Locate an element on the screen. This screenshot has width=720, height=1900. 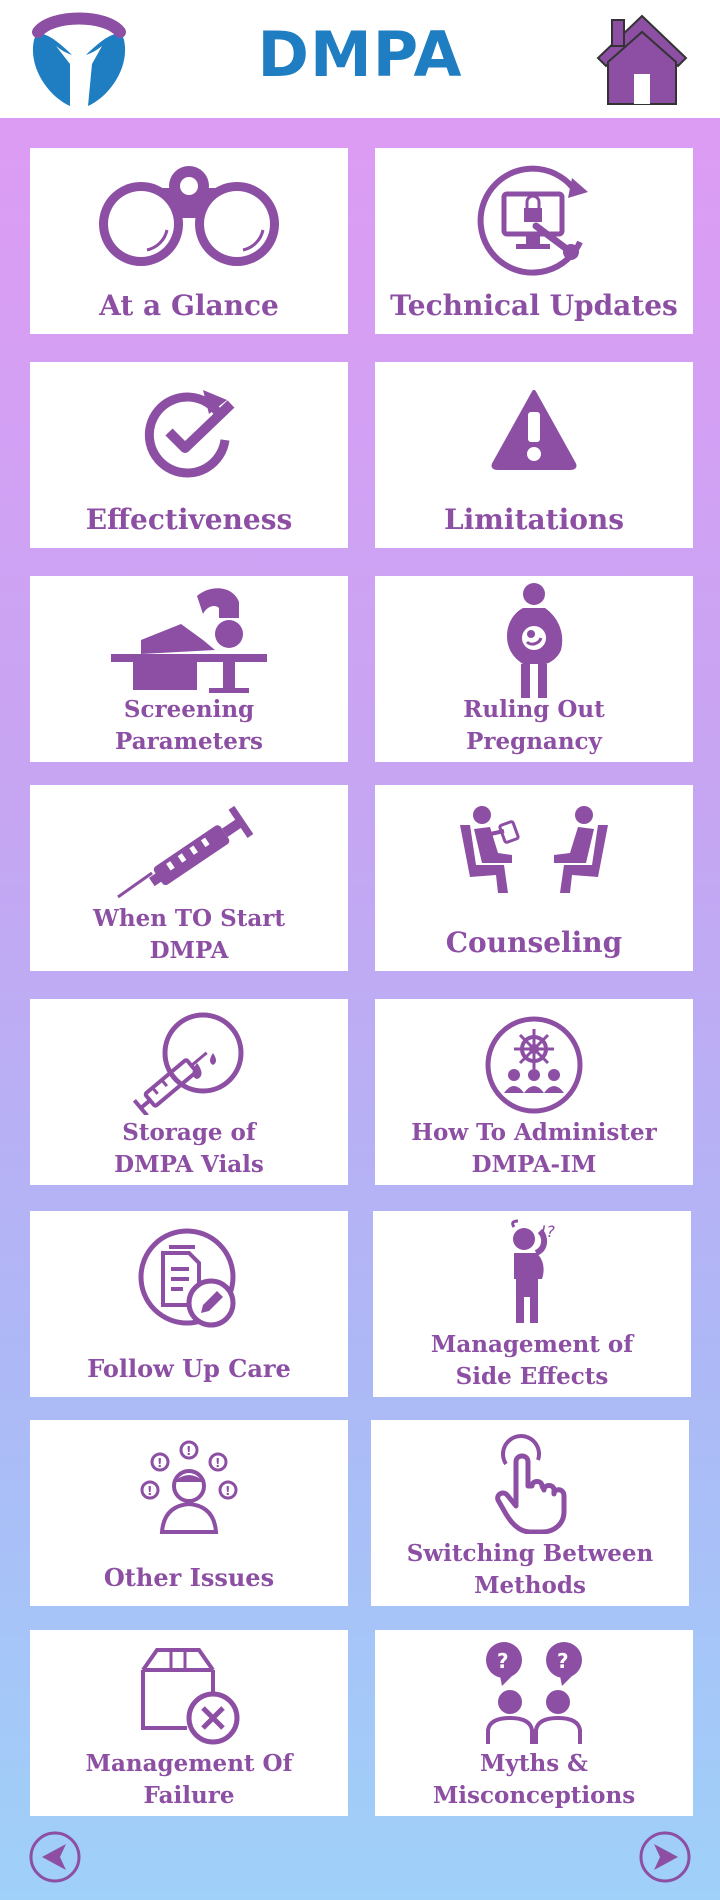
confused-person-icon: !? is located at coordinates (533, 1271).